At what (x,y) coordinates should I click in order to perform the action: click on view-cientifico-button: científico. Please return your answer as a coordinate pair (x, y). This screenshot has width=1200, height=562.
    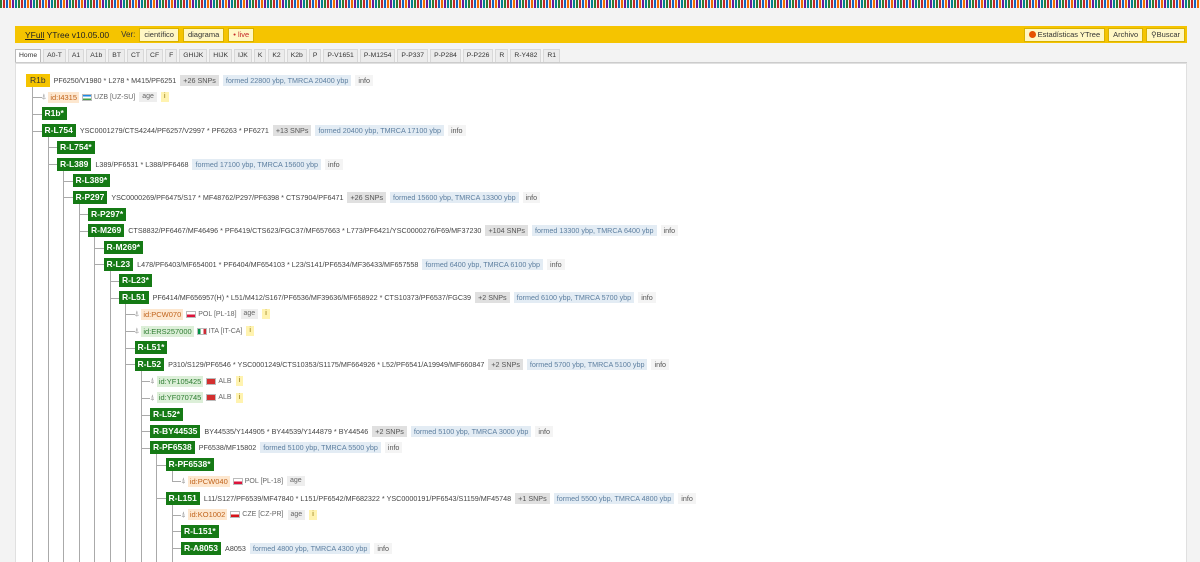
    Looking at the image, I should click on (159, 34).